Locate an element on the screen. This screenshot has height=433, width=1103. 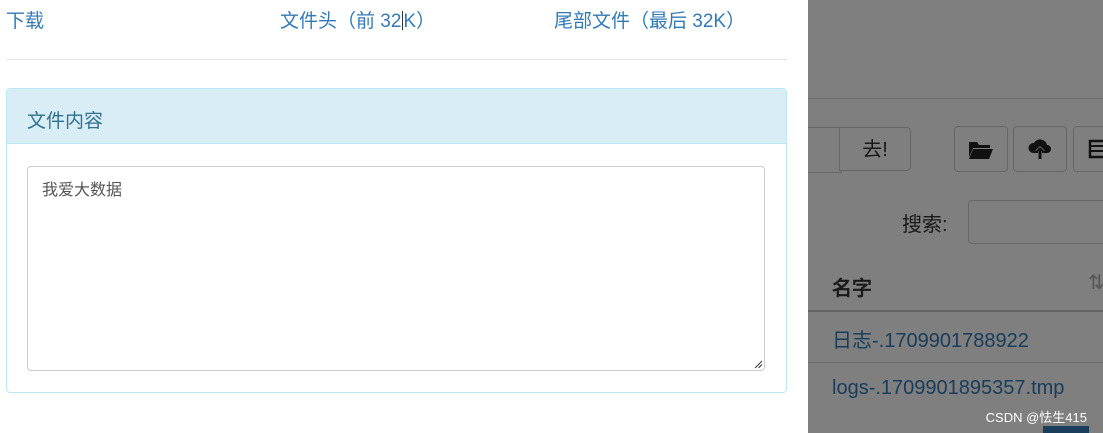
resize-grip-icon is located at coordinates (758, 364).